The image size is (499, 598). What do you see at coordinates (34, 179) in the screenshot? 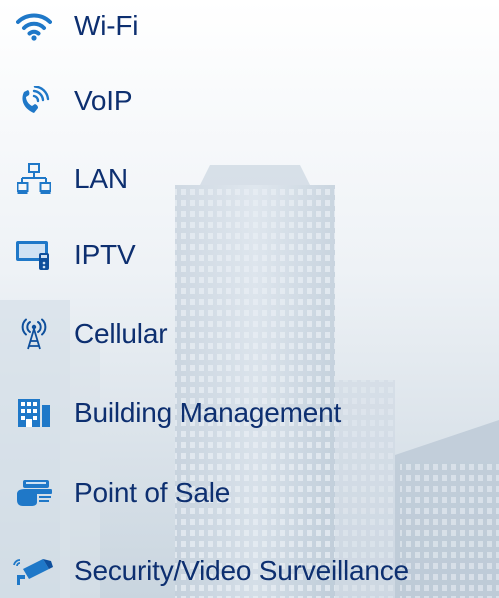
I see `lan-network-icon` at bounding box center [34, 179].